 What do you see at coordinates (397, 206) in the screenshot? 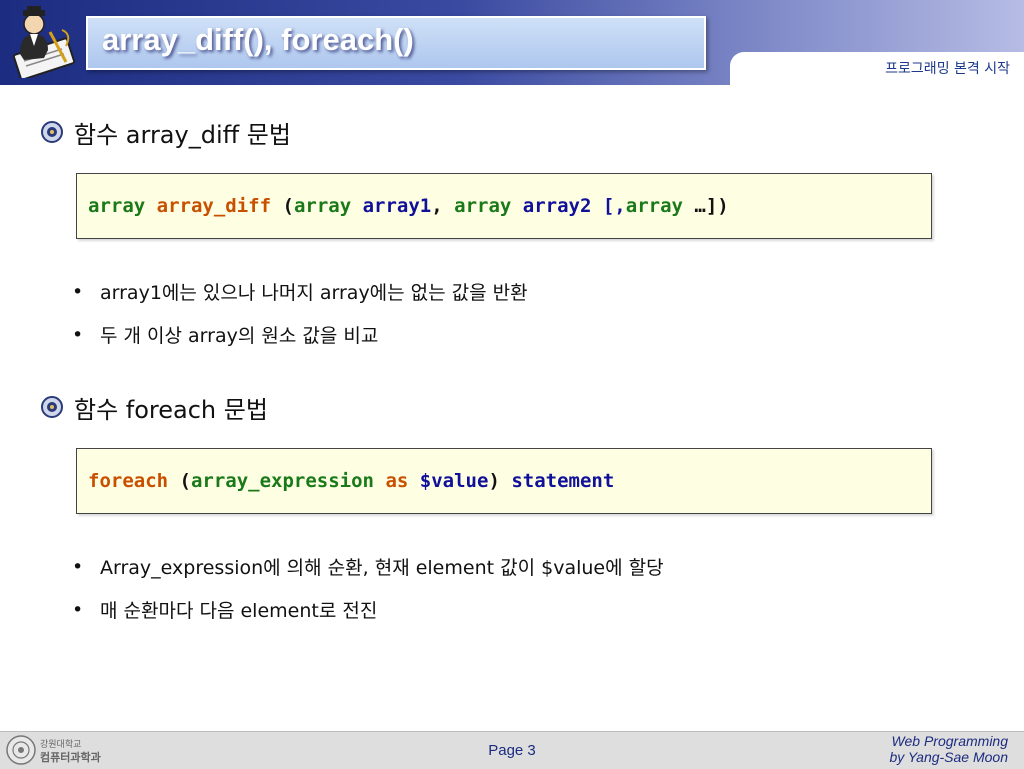
I see `code-token: array1` at bounding box center [397, 206].